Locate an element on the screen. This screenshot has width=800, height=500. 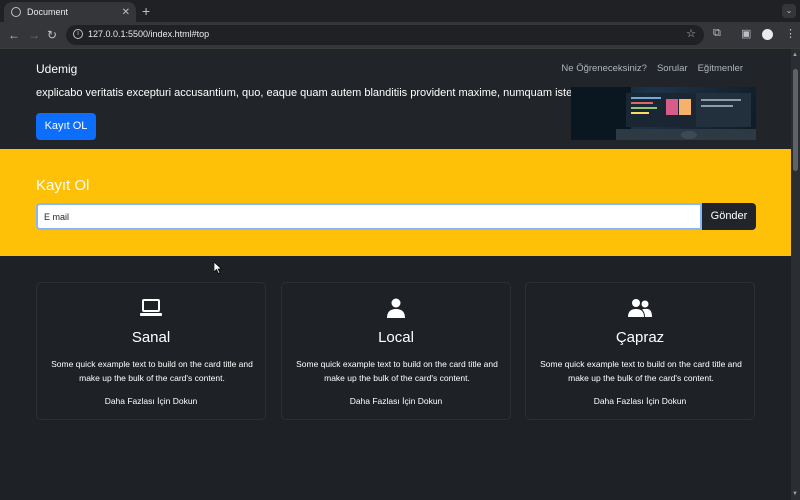
nav-link-learn: Ne Öğreneceksiniz? is located at coordinates (604, 68).